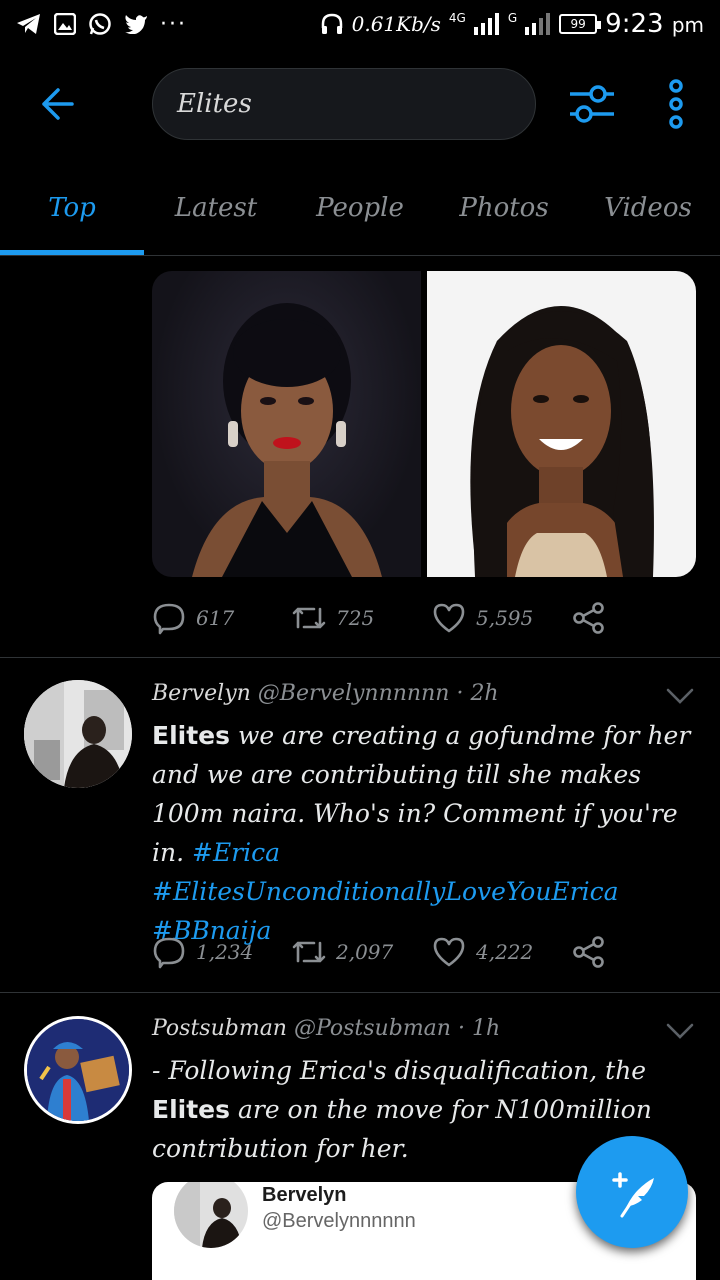 This screenshot has width=720, height=1280. Describe the element at coordinates (211, 1215) in the screenshot. I see `quote-avatar` at that location.